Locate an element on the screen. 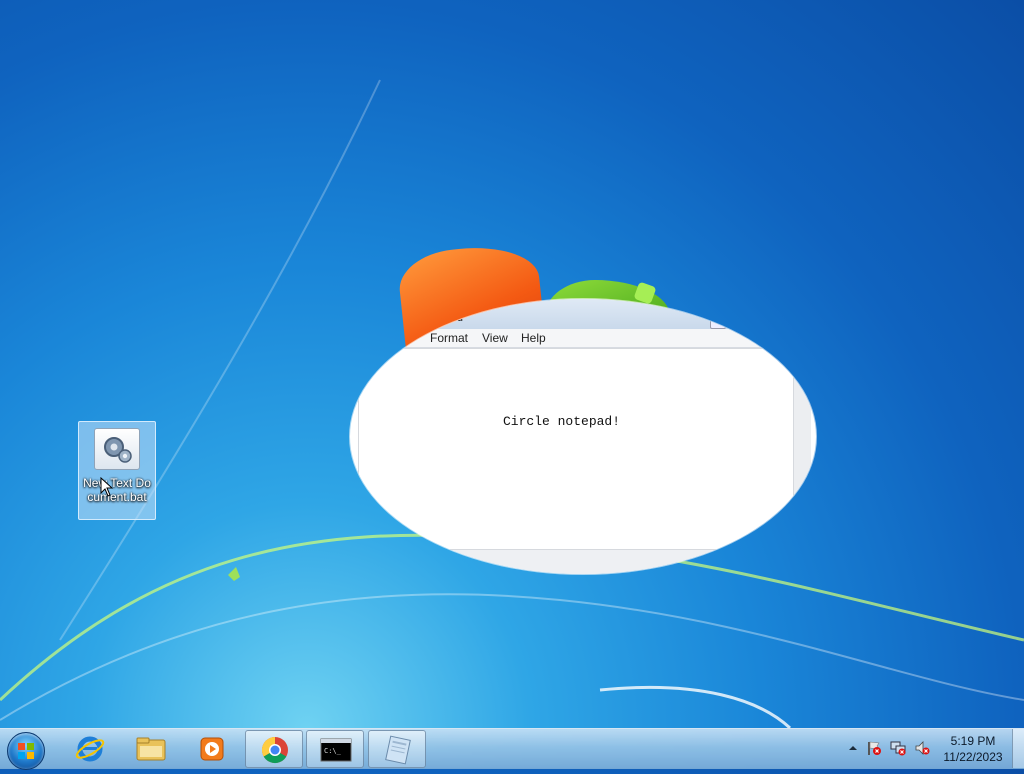 The image size is (1024, 774). media-player-icon is located at coordinates (212, 749).